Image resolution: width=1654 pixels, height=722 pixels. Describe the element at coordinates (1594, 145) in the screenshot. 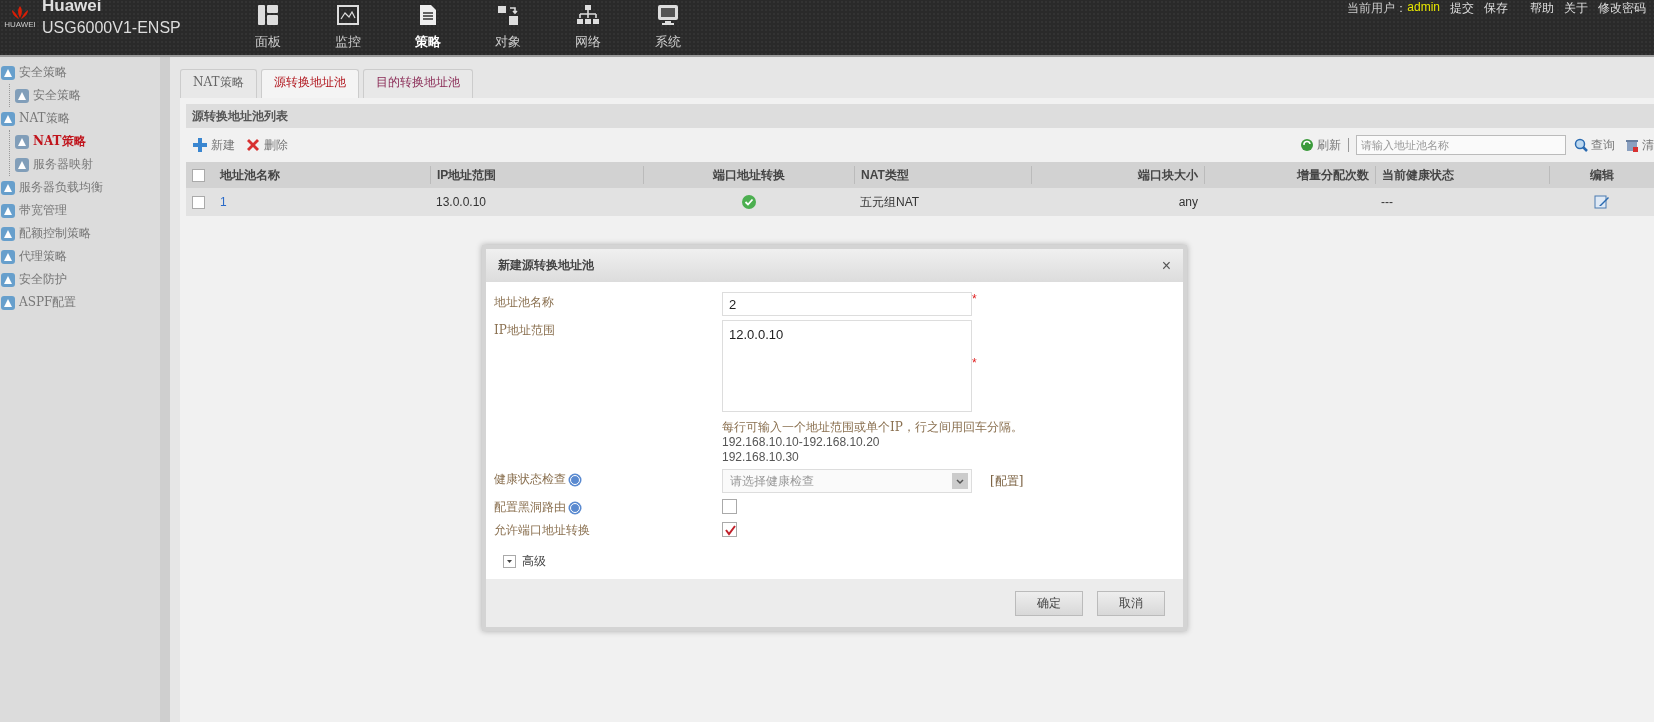

I see `query-button: 查询` at that location.